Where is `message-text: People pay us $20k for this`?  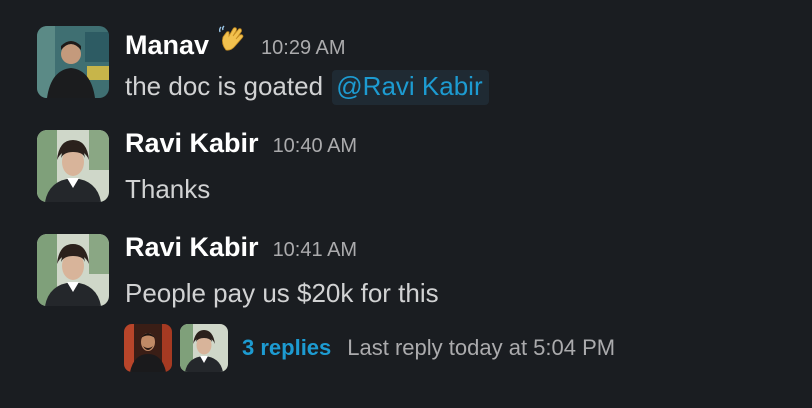 message-text: People pay us $20k for this is located at coordinates (282, 293).